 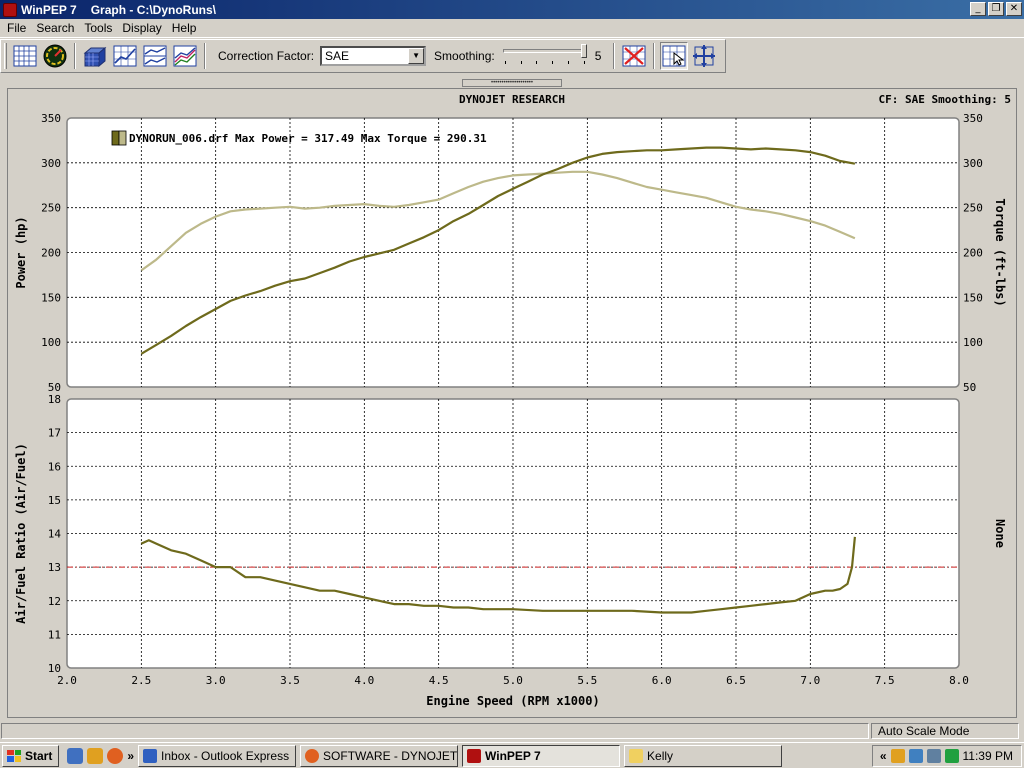 I want to click on multi-run-graph-button, so click(x=185, y=56).